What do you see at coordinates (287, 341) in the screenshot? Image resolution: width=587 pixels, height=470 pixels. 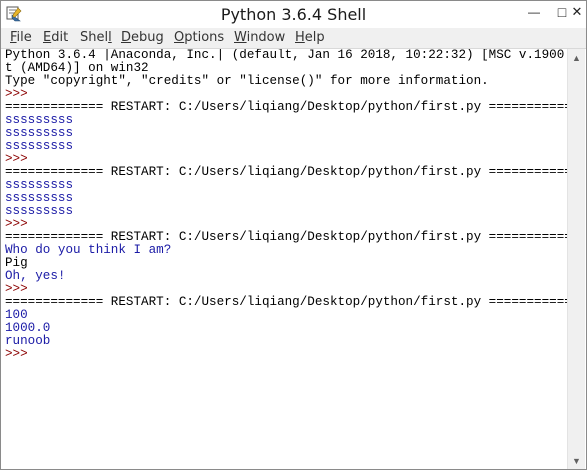 I see `shell-line: runoob` at bounding box center [287, 341].